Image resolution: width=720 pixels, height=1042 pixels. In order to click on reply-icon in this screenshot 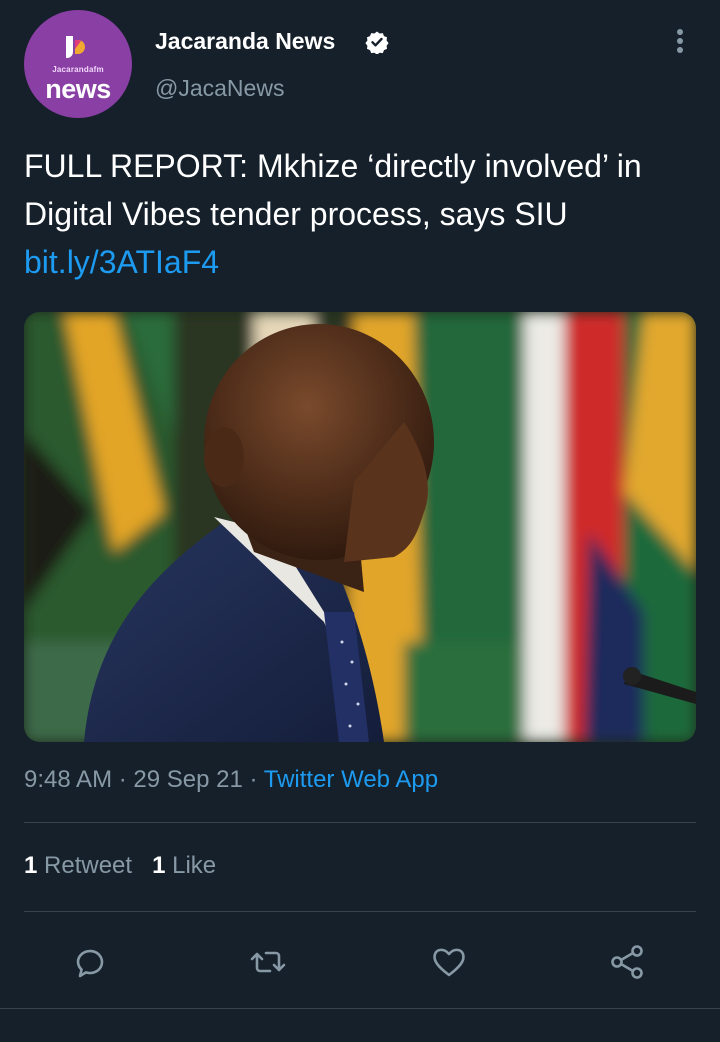, I will do `click(90, 962)`.